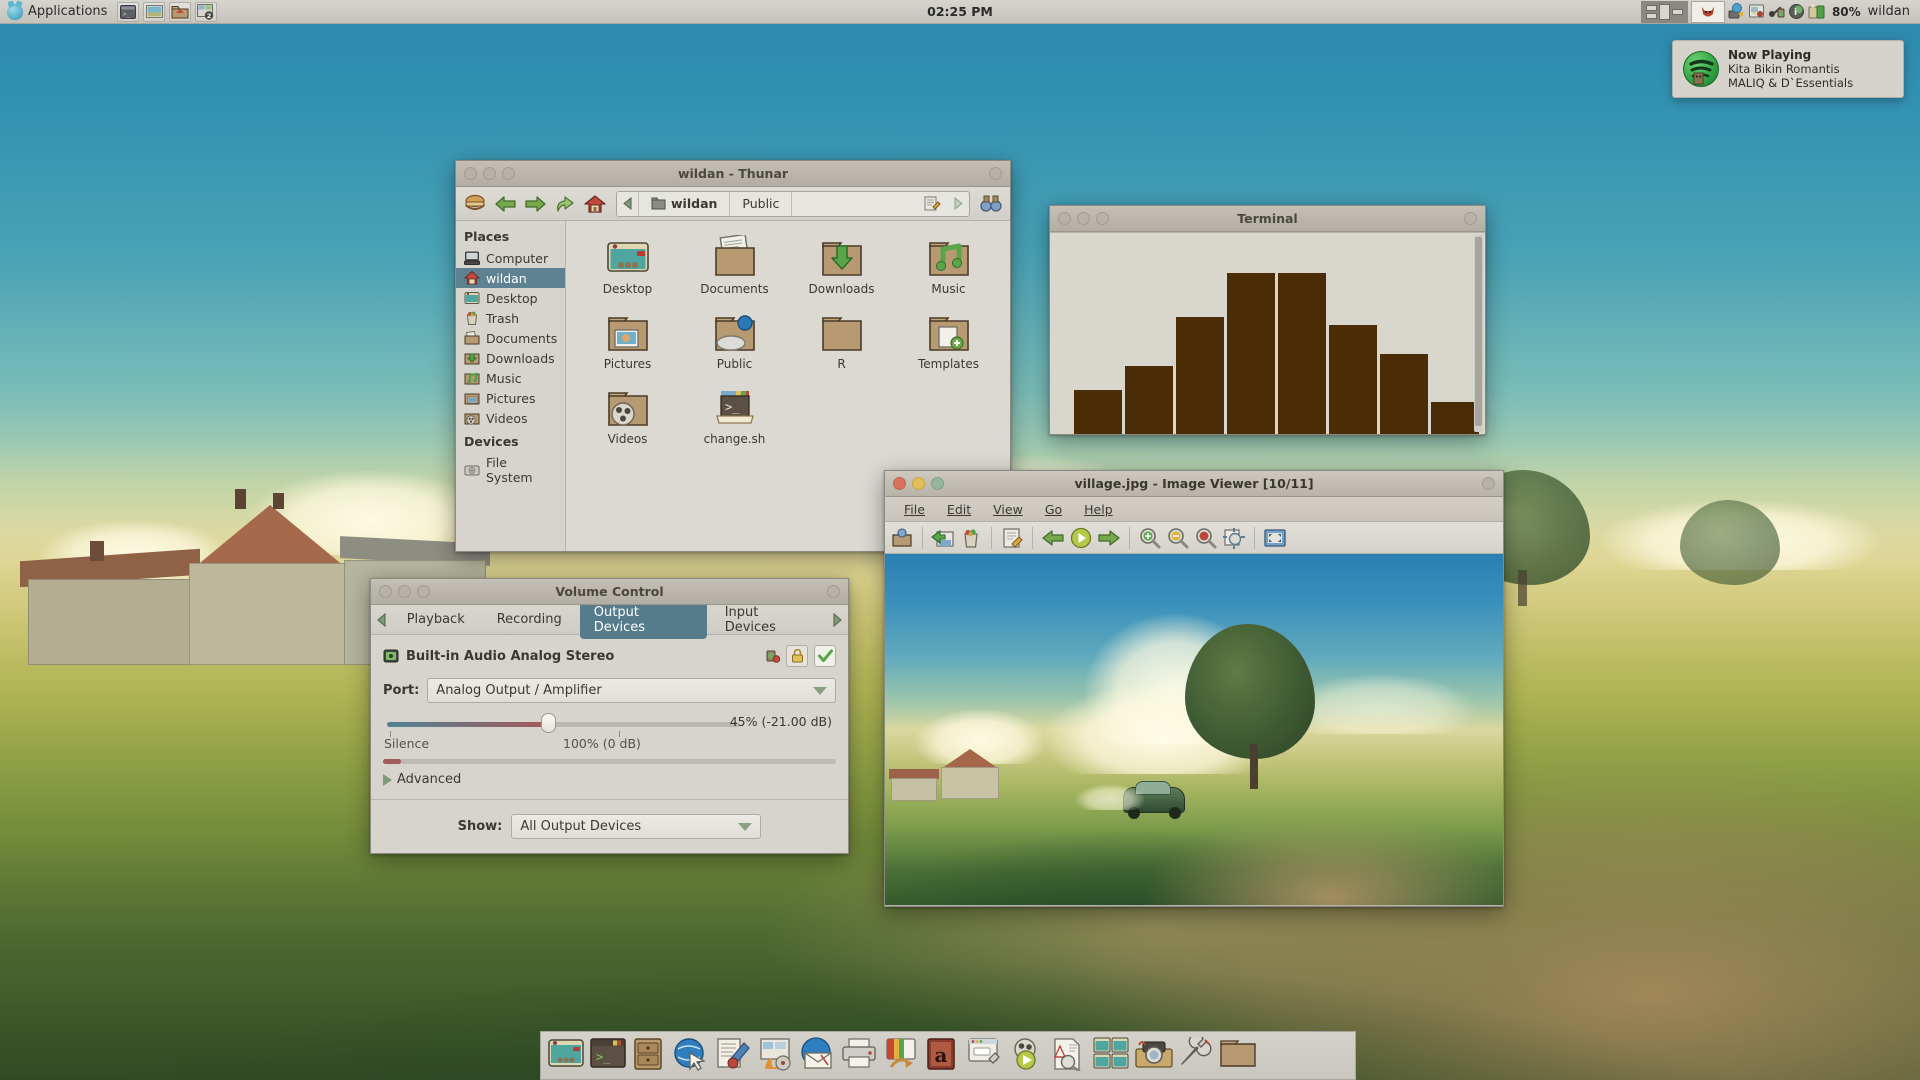 This screenshot has height=1080, width=1920. I want to click on file-item-documents: Documents, so click(734, 265).